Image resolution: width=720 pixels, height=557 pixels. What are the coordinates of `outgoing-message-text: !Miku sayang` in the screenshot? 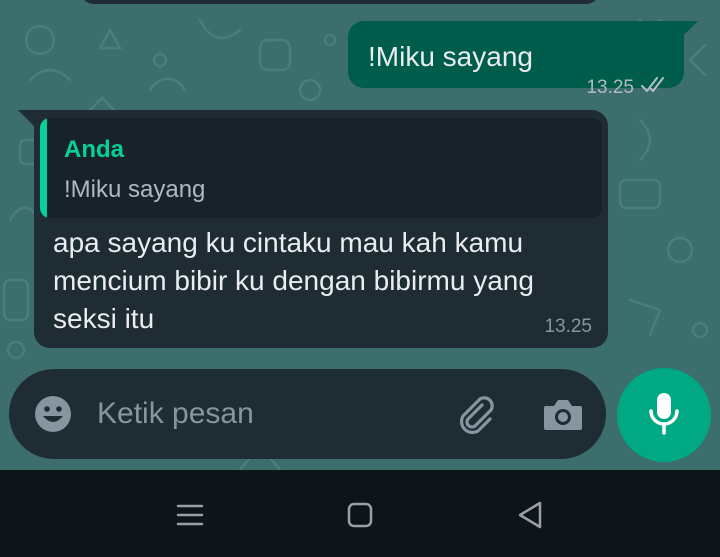 It's located at (450, 56).